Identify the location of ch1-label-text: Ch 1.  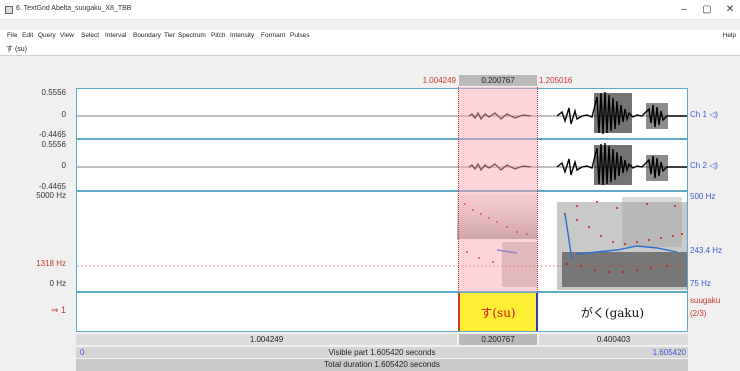
(698, 114).